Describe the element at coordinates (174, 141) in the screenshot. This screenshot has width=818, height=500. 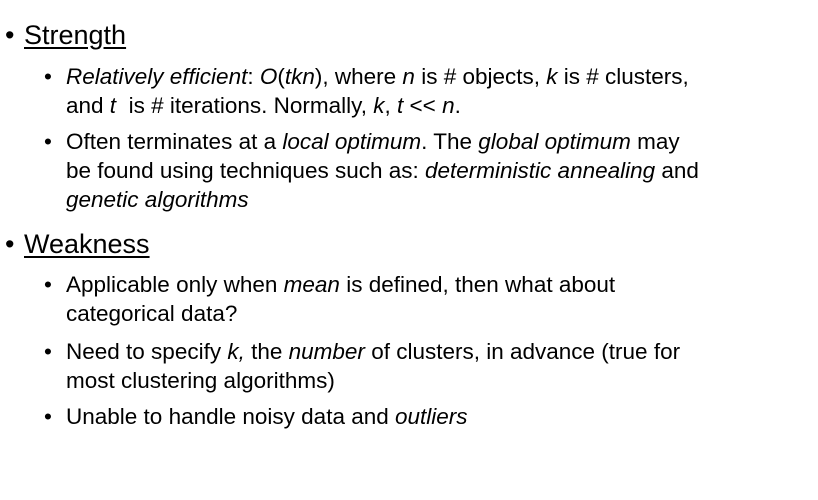
I see `text-run: Often terminates at a` at that location.